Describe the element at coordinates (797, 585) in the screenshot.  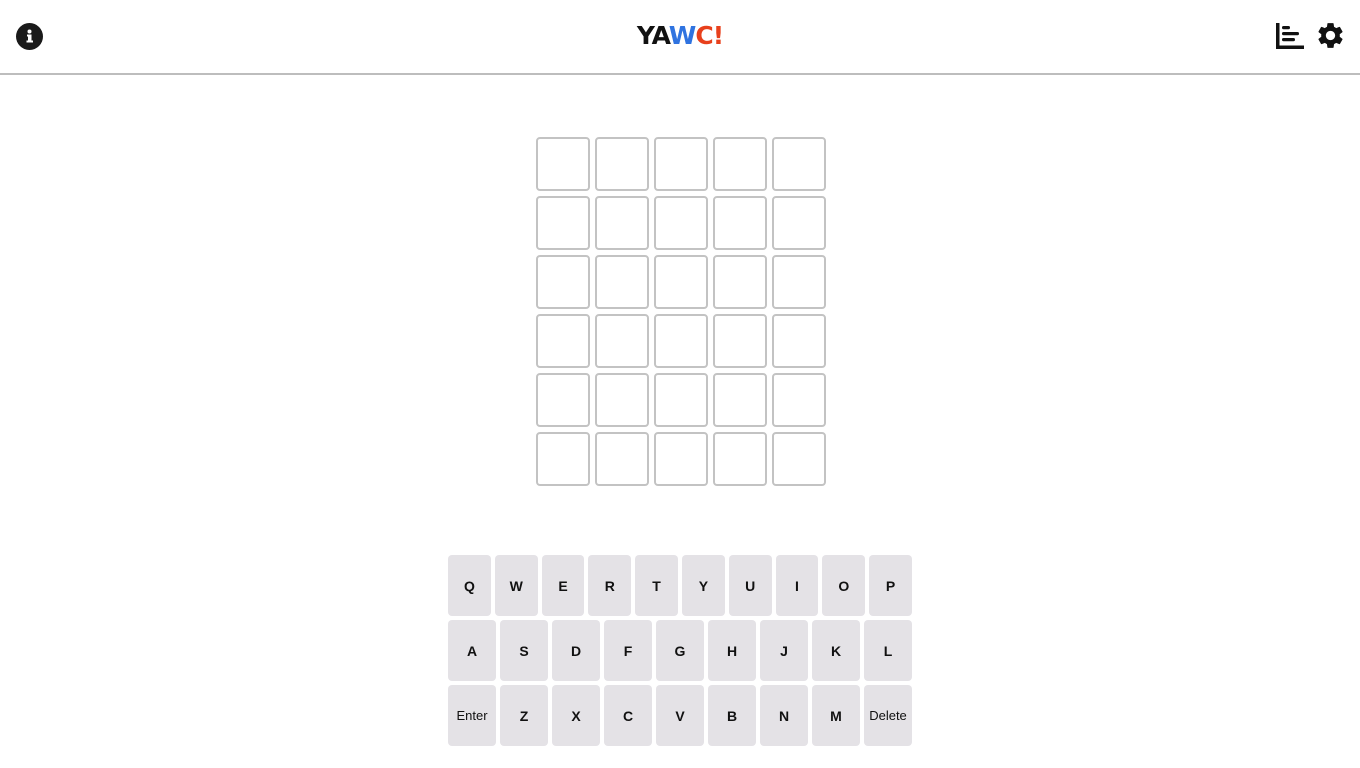
I see `key-i: I` at that location.